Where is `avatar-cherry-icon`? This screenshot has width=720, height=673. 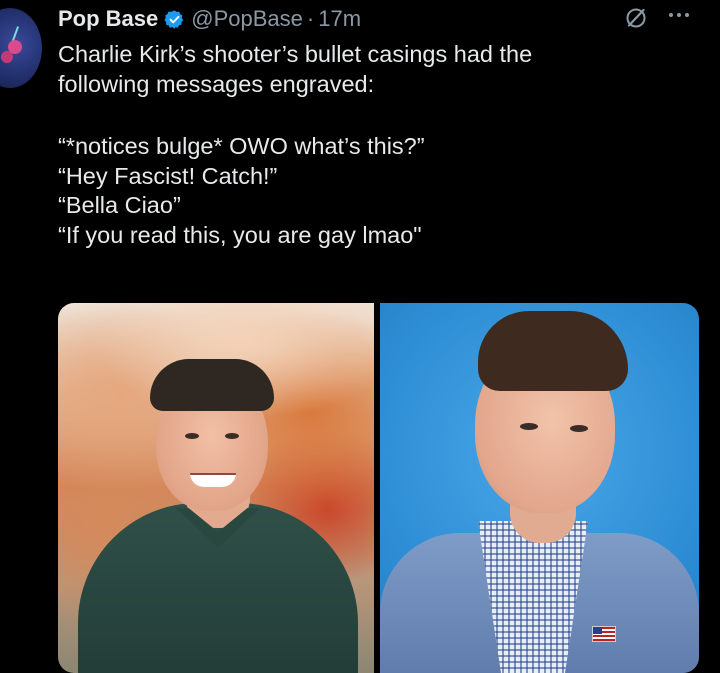
avatar-cherry-icon is located at coordinates (15, 47).